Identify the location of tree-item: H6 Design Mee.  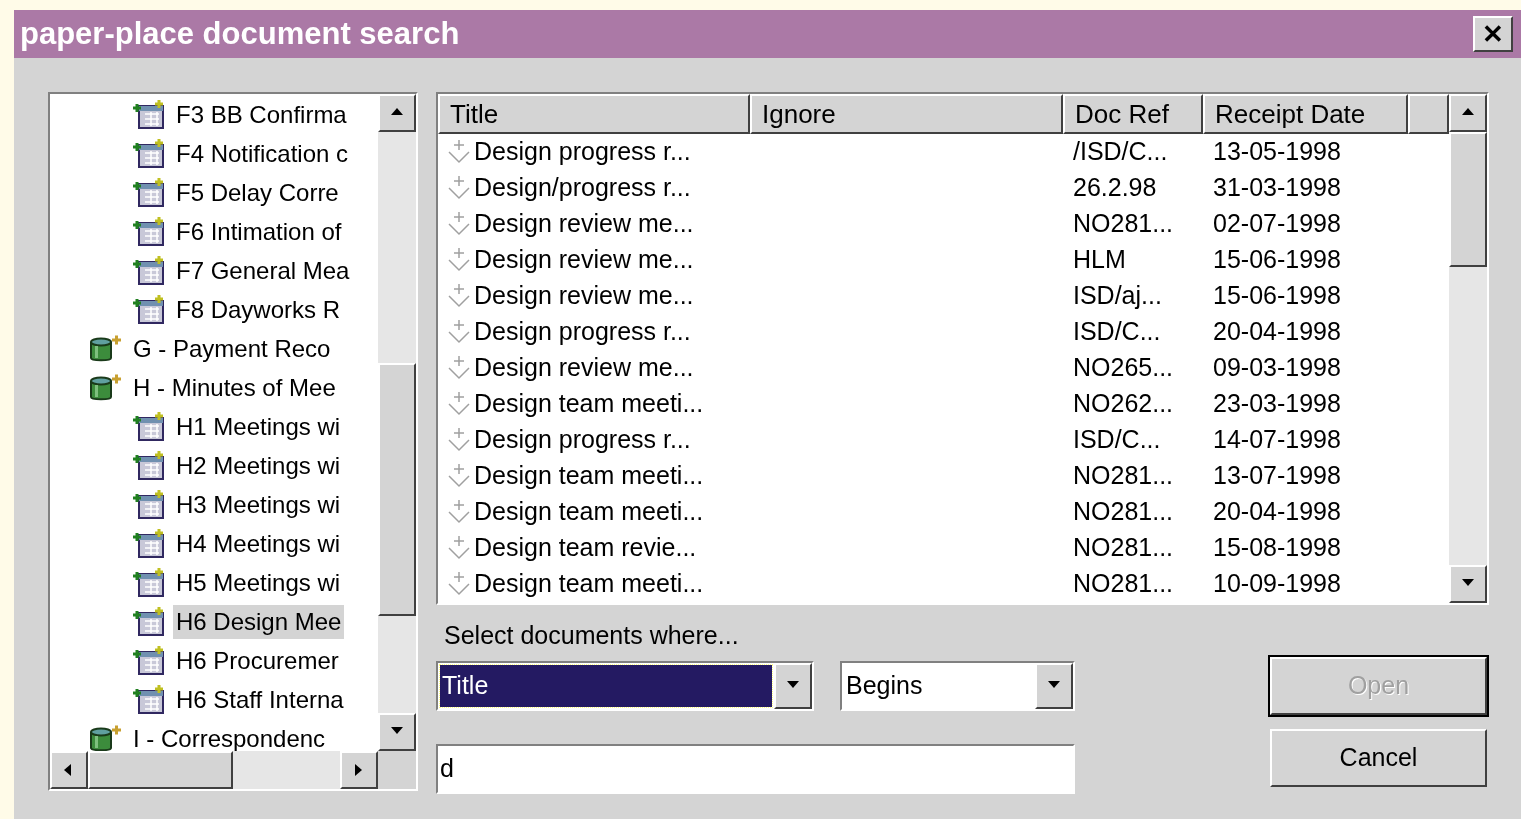
(259, 621).